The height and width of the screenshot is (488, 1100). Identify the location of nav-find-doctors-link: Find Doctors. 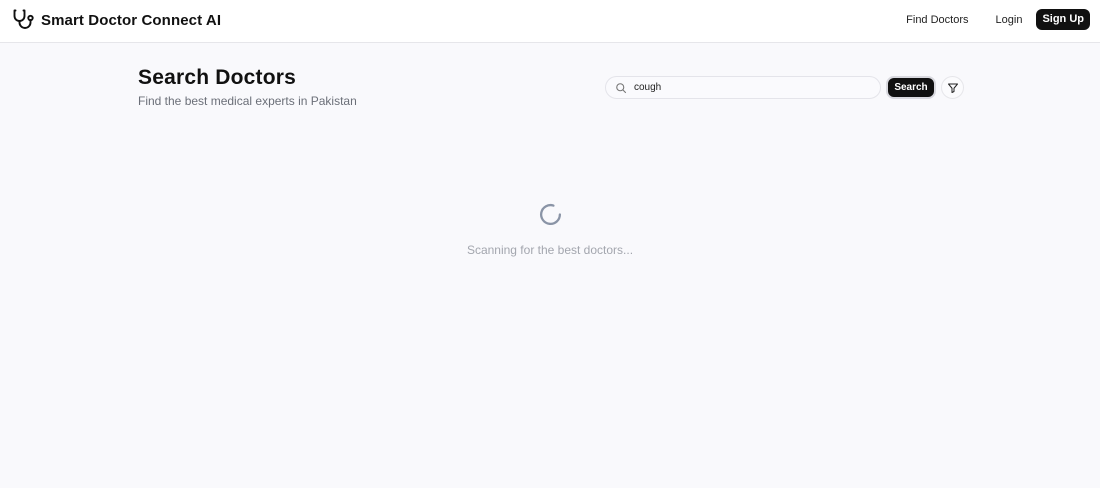
(937, 20).